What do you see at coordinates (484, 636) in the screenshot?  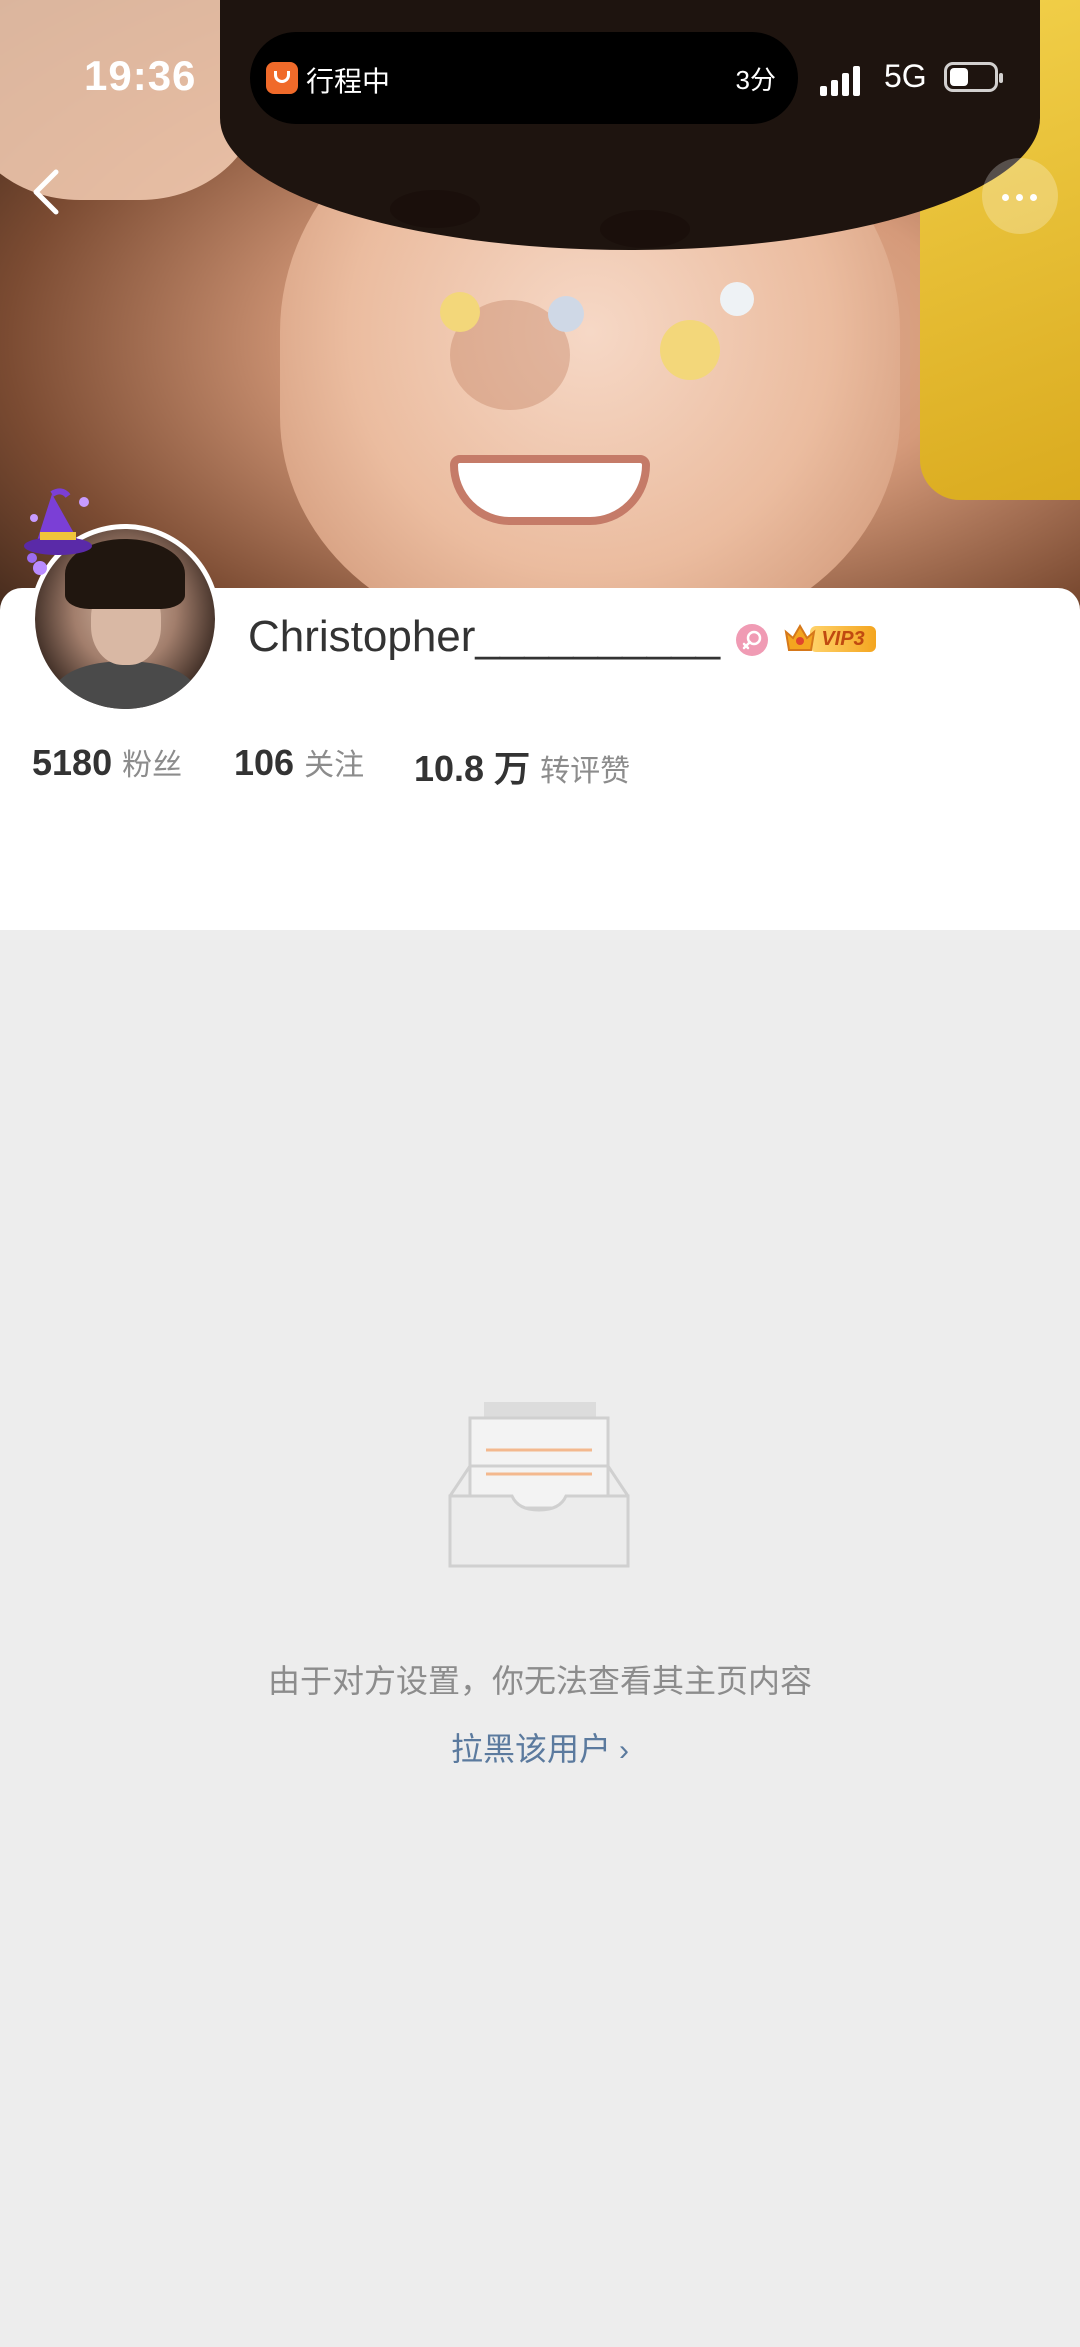 I see `username: Christopher__________` at bounding box center [484, 636].